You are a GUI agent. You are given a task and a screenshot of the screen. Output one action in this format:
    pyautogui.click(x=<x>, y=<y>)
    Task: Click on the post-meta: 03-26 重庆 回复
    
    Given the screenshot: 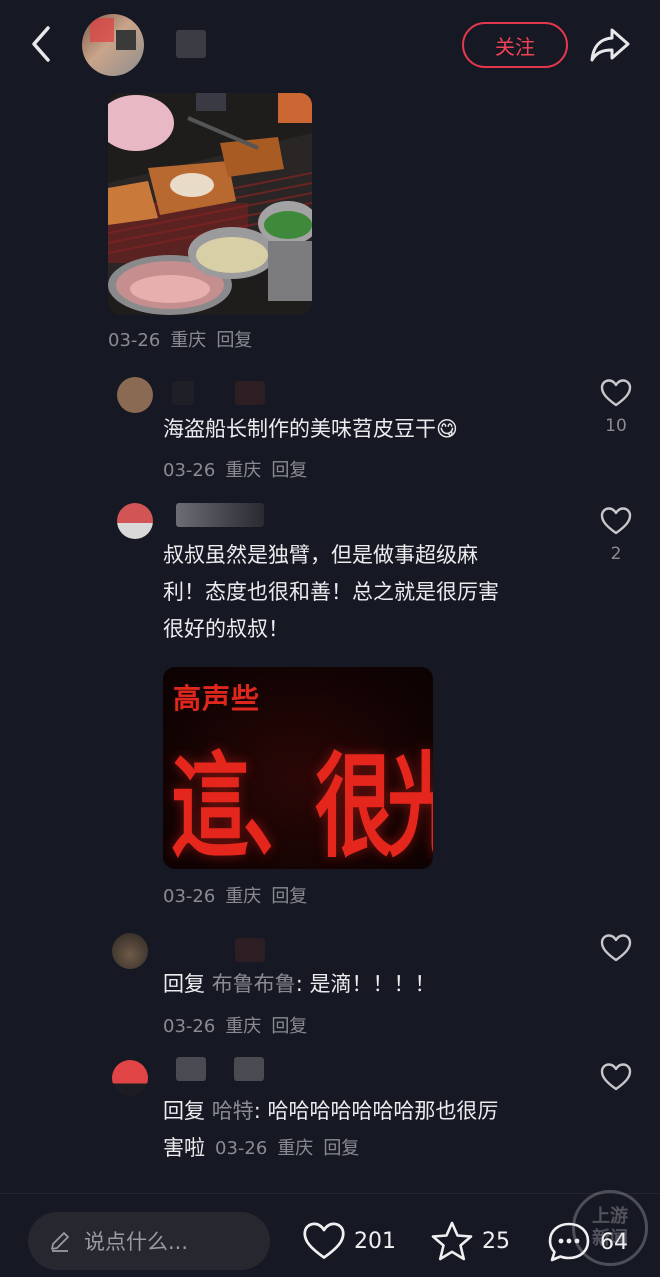 What is the action you would take?
    pyautogui.click(x=185, y=339)
    